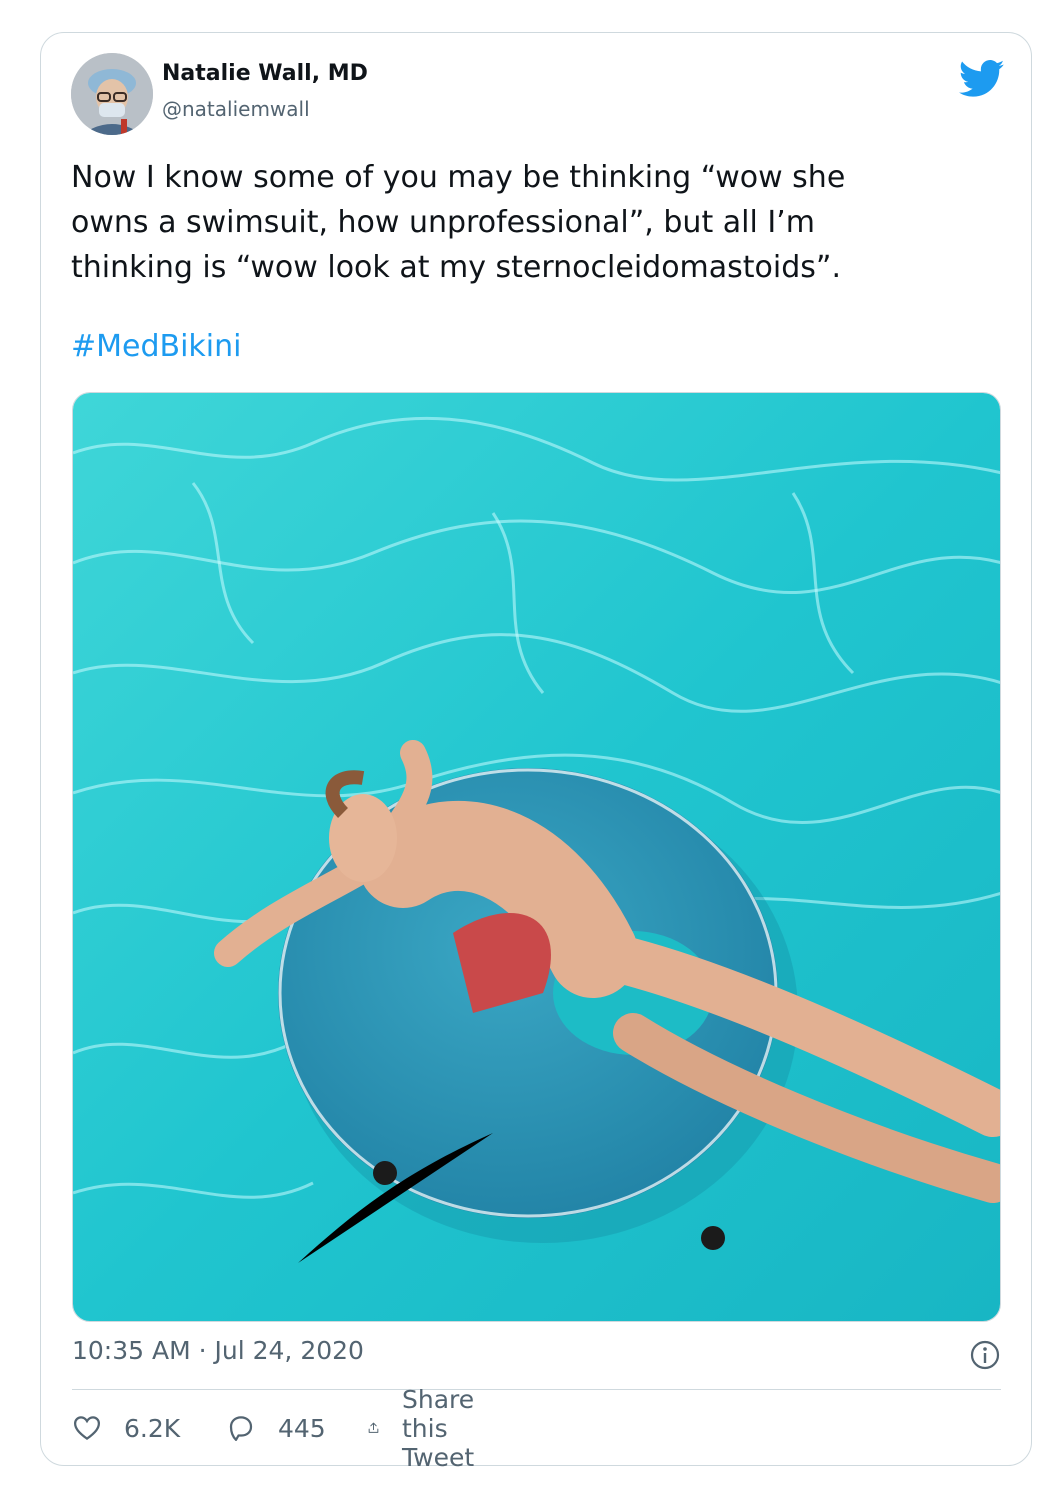 This screenshot has width=1059, height=1498. What do you see at coordinates (438, 1428) in the screenshot?
I see `share-label: Share this Tweet` at bounding box center [438, 1428].